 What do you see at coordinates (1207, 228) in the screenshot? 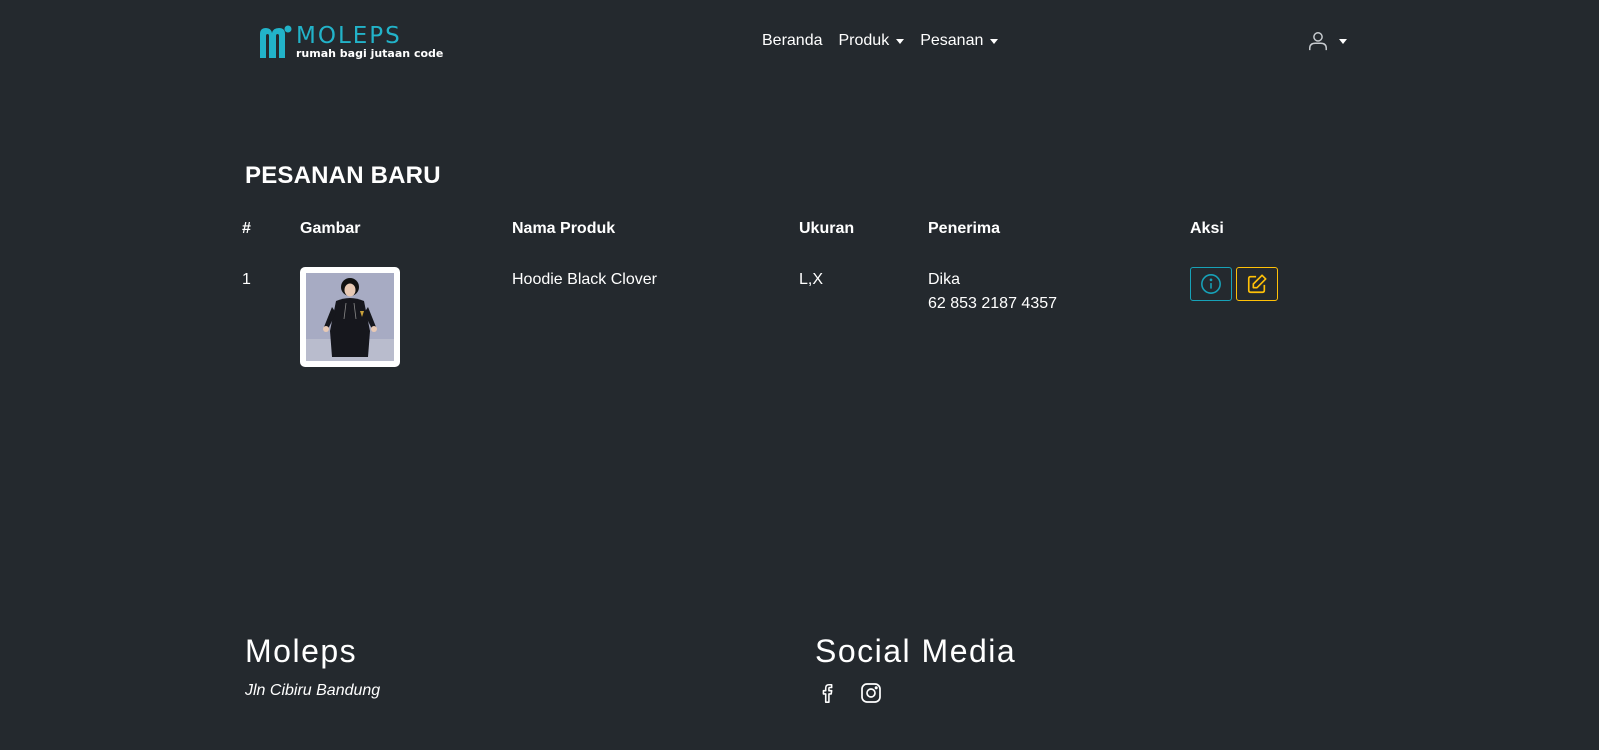
I see `column-header-actions: Aksi` at bounding box center [1207, 228].